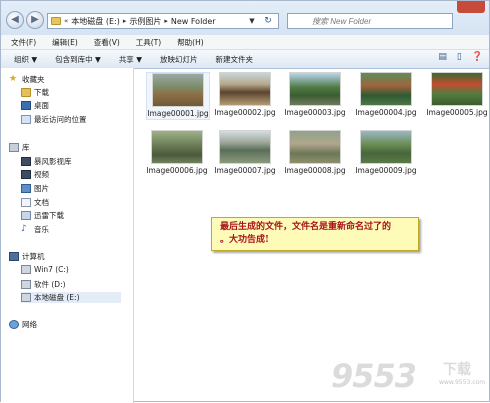  What do you see at coordinates (41, 188) in the screenshot?
I see `nav-label: 图片` at bounding box center [41, 188].